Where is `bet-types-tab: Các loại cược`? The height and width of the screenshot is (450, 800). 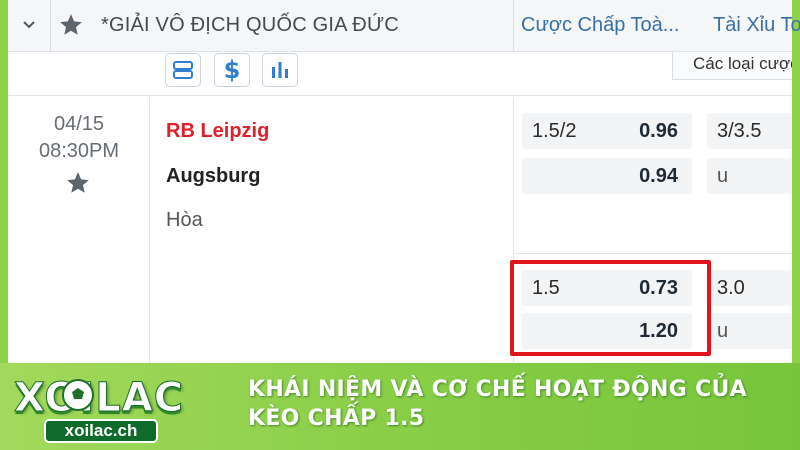 bet-types-tab: Các loại cược is located at coordinates (732, 66).